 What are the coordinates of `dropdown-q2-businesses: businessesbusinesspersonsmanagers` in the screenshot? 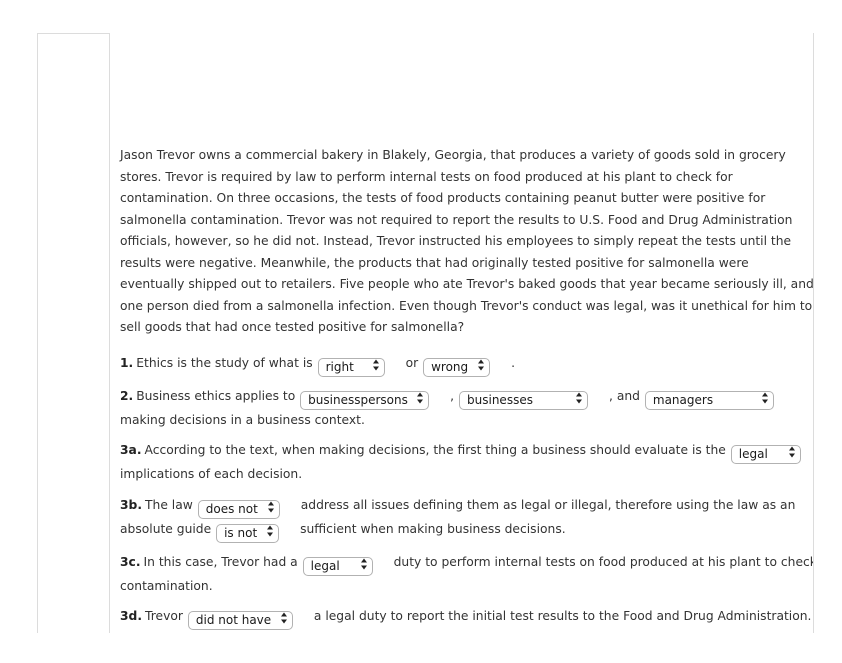 It's located at (523, 398).